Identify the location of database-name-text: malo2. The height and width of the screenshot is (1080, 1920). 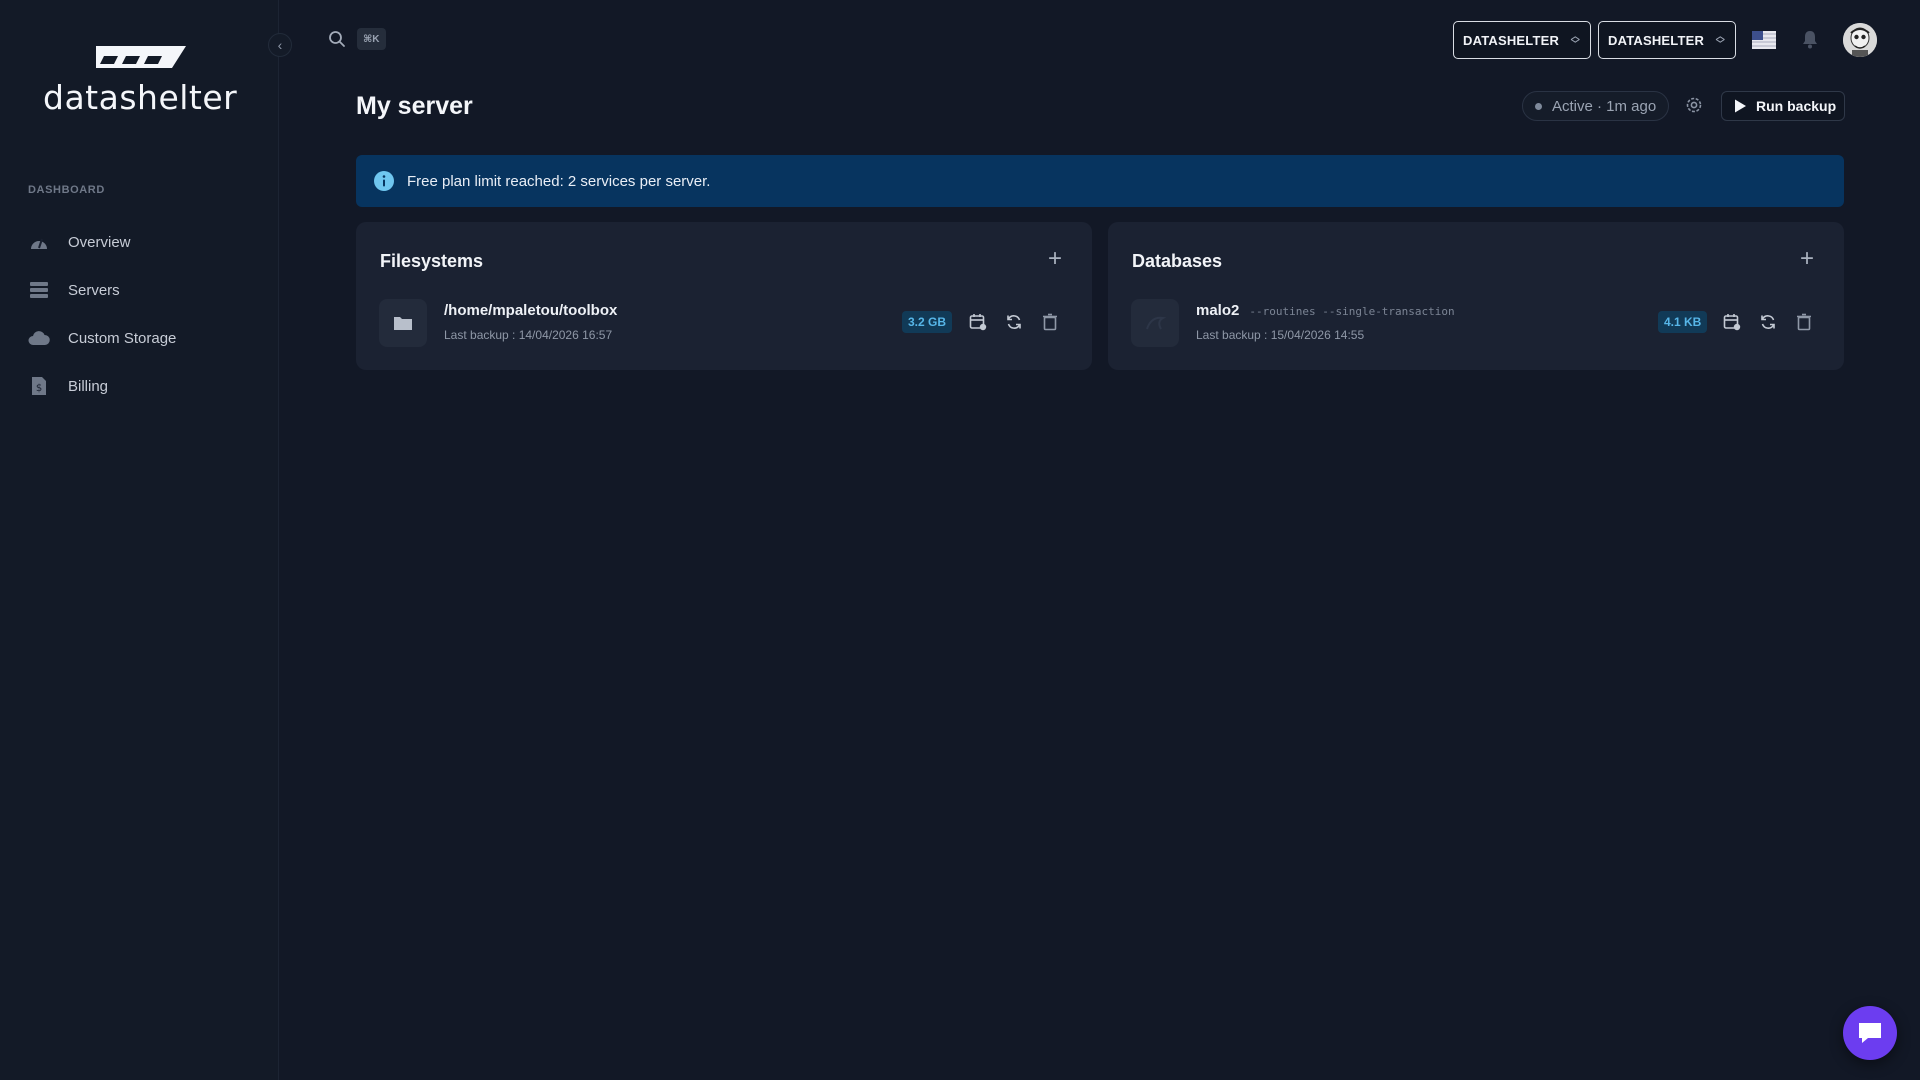
(1218, 310).